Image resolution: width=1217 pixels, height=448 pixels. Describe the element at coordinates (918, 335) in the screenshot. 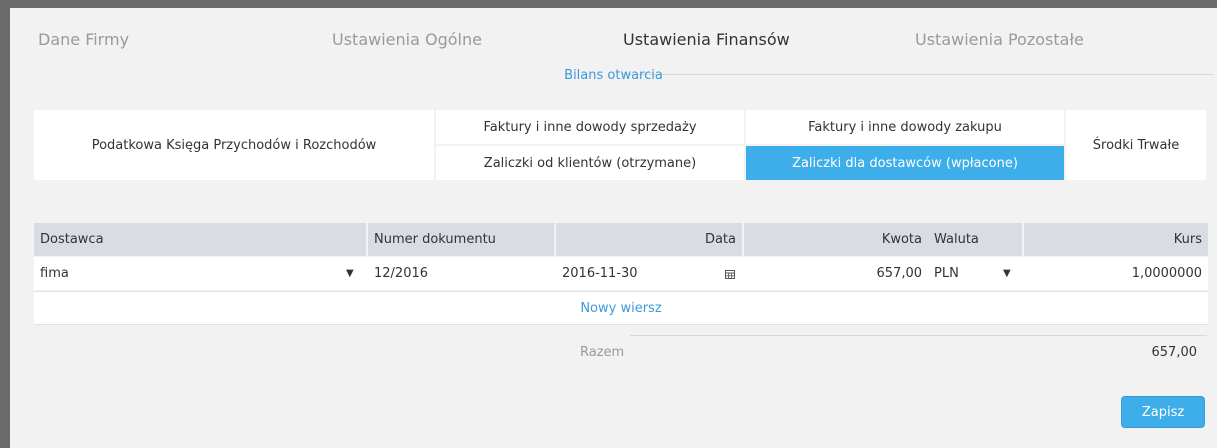

I see `summary-divider` at that location.